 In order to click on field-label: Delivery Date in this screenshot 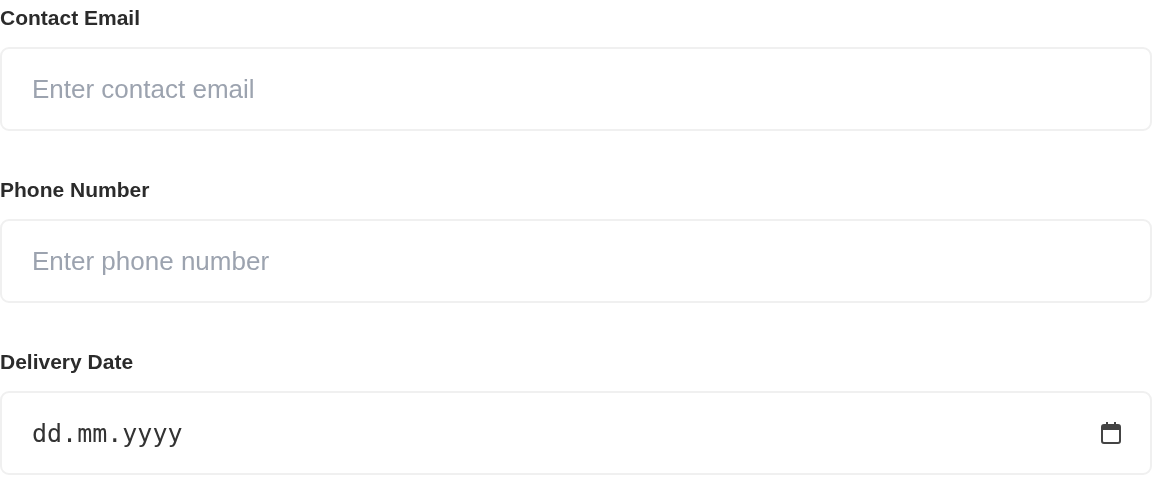, I will do `click(67, 362)`.